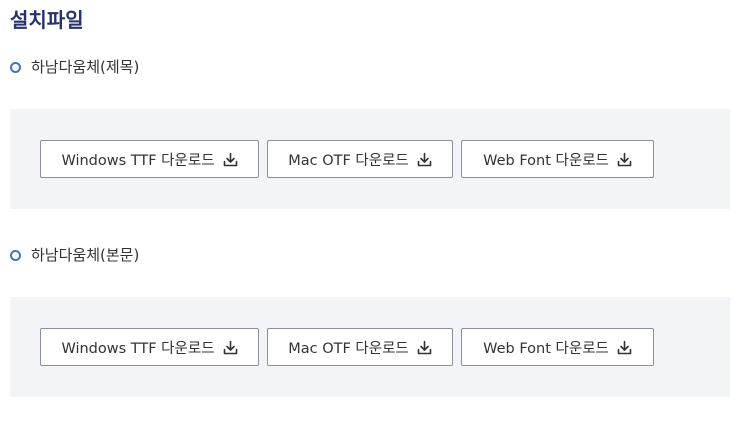  I want to click on section-label-body-font: 하남다움체(본문), so click(74, 255).